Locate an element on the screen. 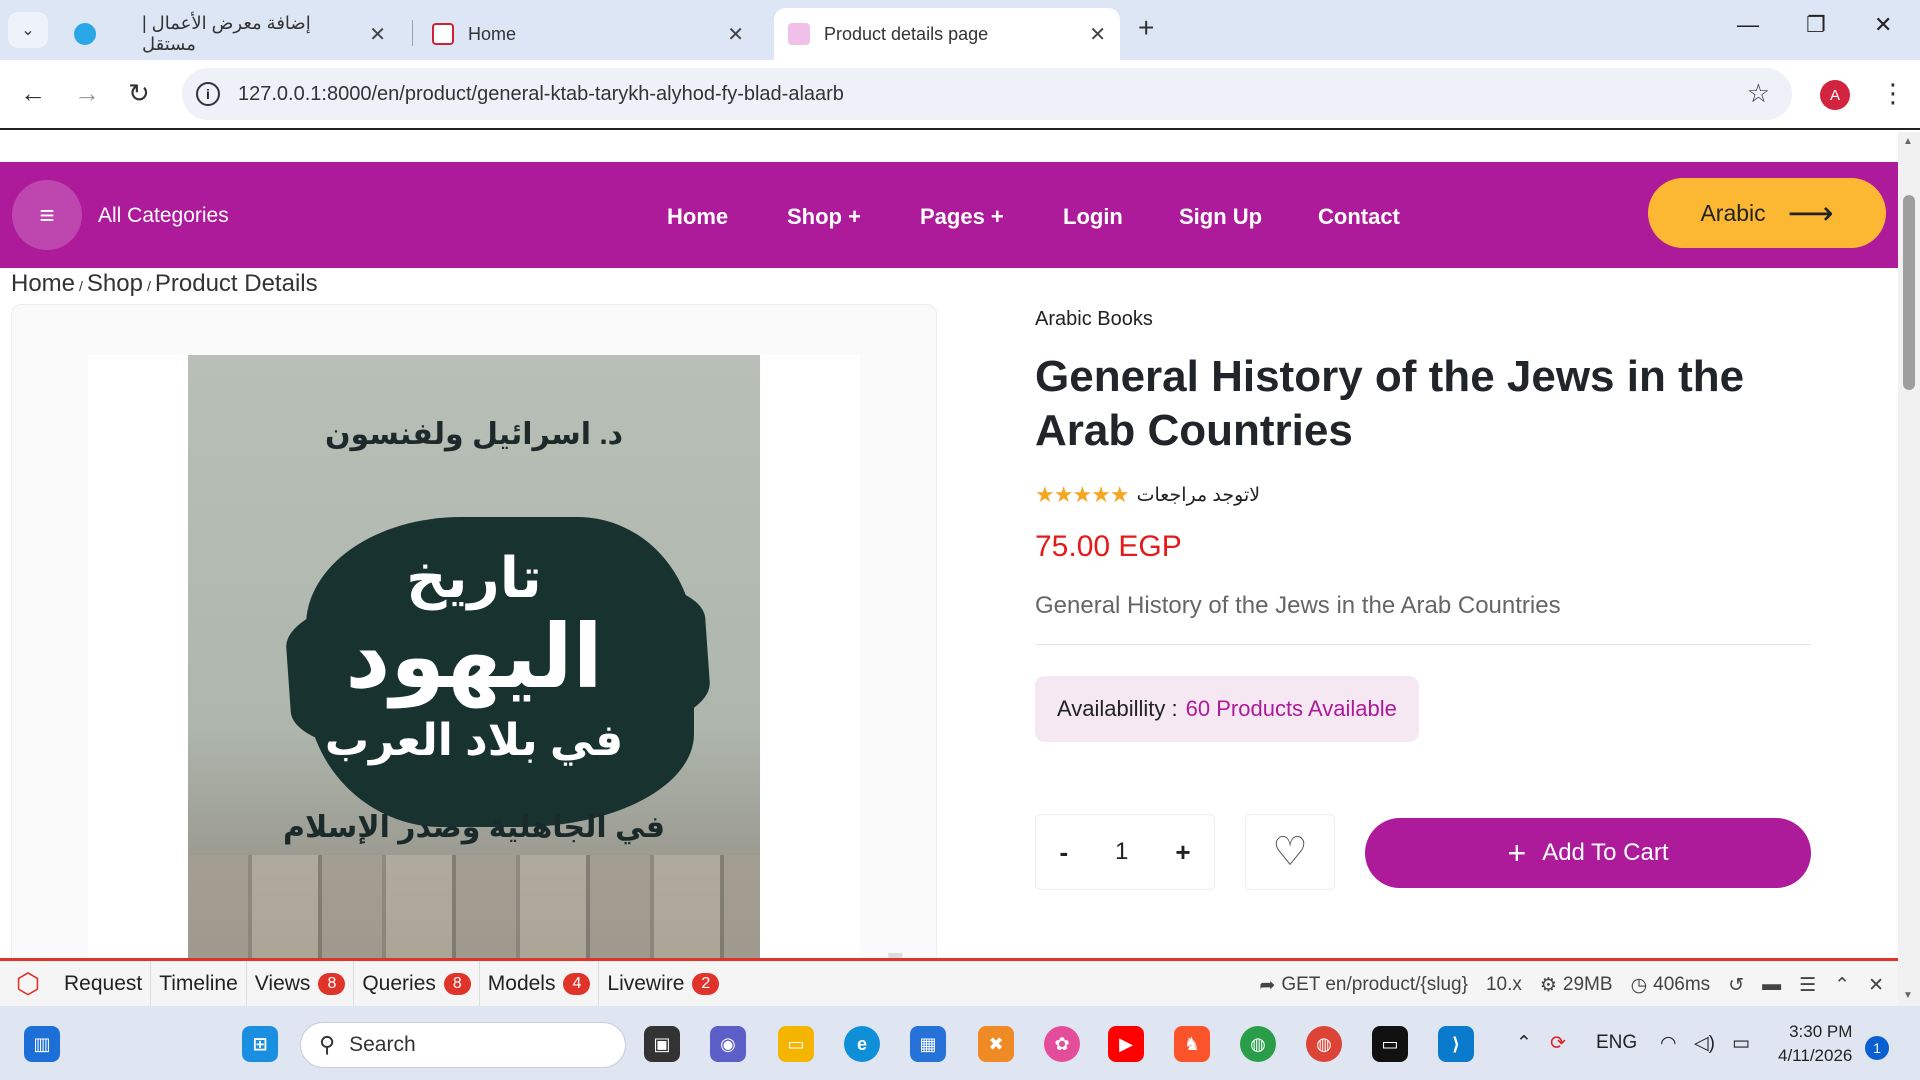 Image resolution: width=1920 pixels, height=1080 pixels. restore-icon: ❐ is located at coordinates (1816, 25).